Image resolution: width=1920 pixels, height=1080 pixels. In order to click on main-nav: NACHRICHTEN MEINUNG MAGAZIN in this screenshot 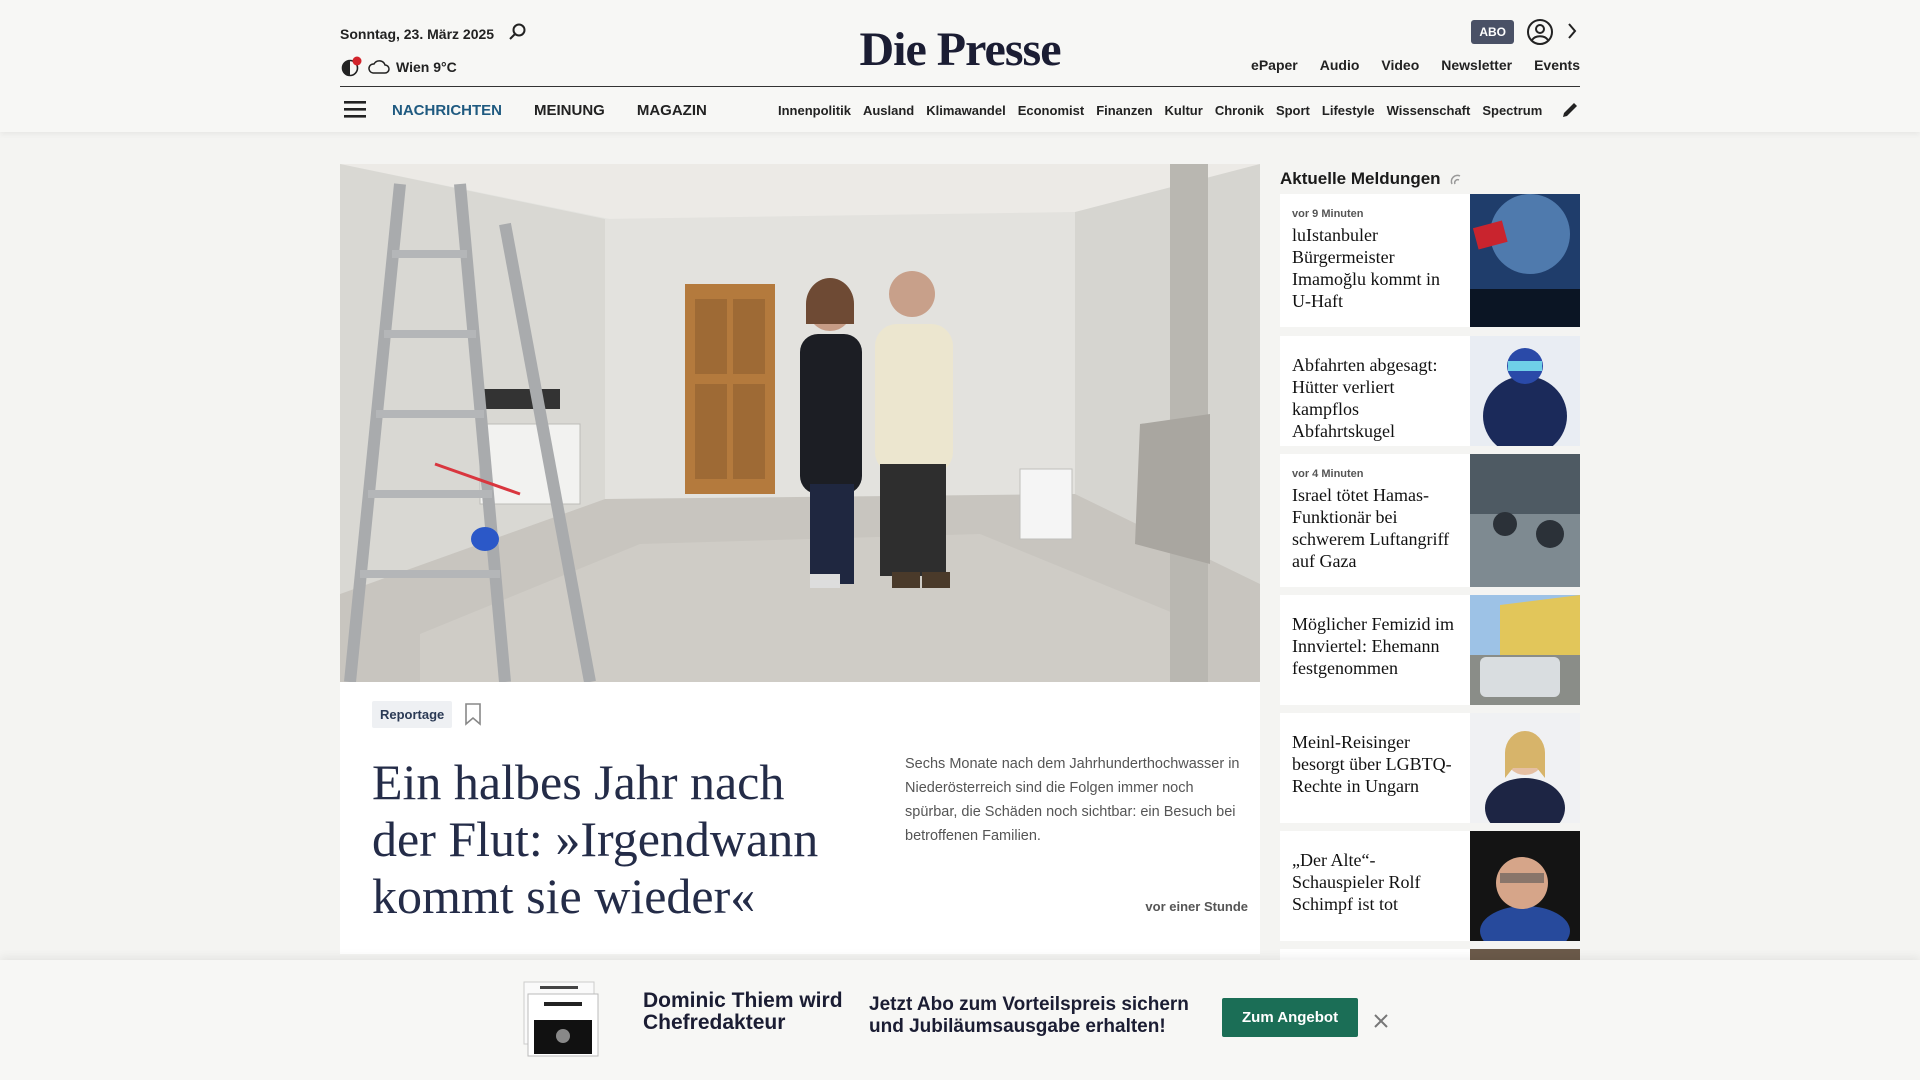, I will do `click(549, 110)`.